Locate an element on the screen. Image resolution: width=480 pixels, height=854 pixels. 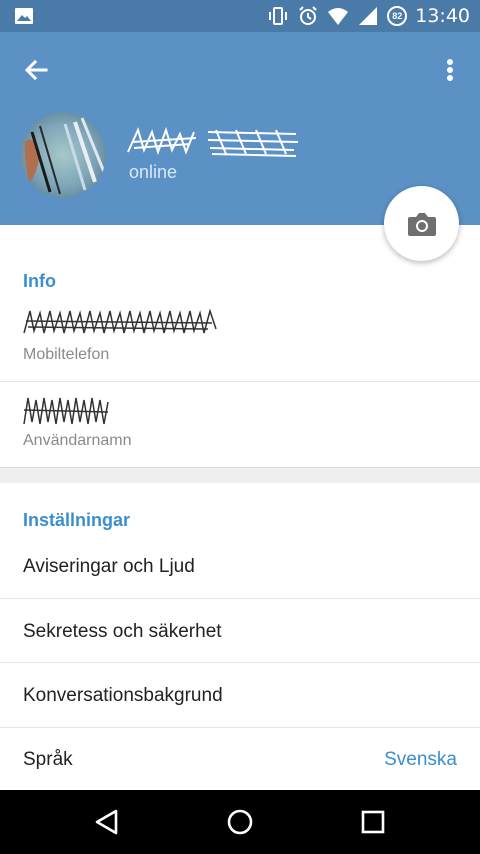
online-status: online is located at coordinates (153, 172).